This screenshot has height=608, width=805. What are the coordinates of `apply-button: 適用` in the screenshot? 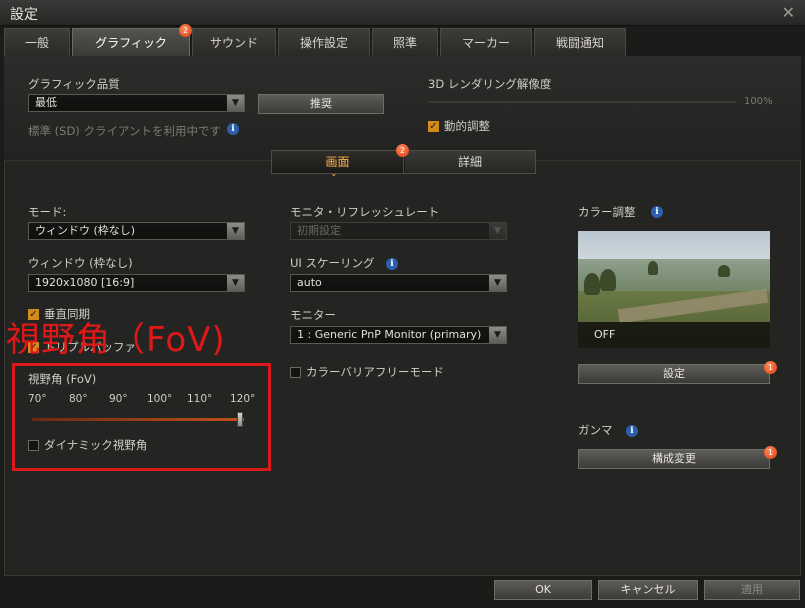 It's located at (752, 590).